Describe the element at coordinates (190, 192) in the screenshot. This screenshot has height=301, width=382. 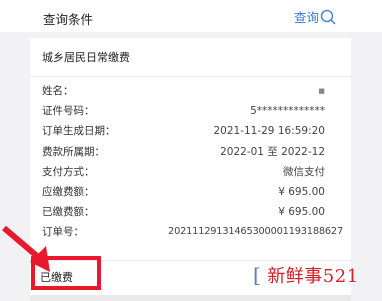
I see `detail-row-amount-due: 应缴费额： ¥ 695.00` at that location.